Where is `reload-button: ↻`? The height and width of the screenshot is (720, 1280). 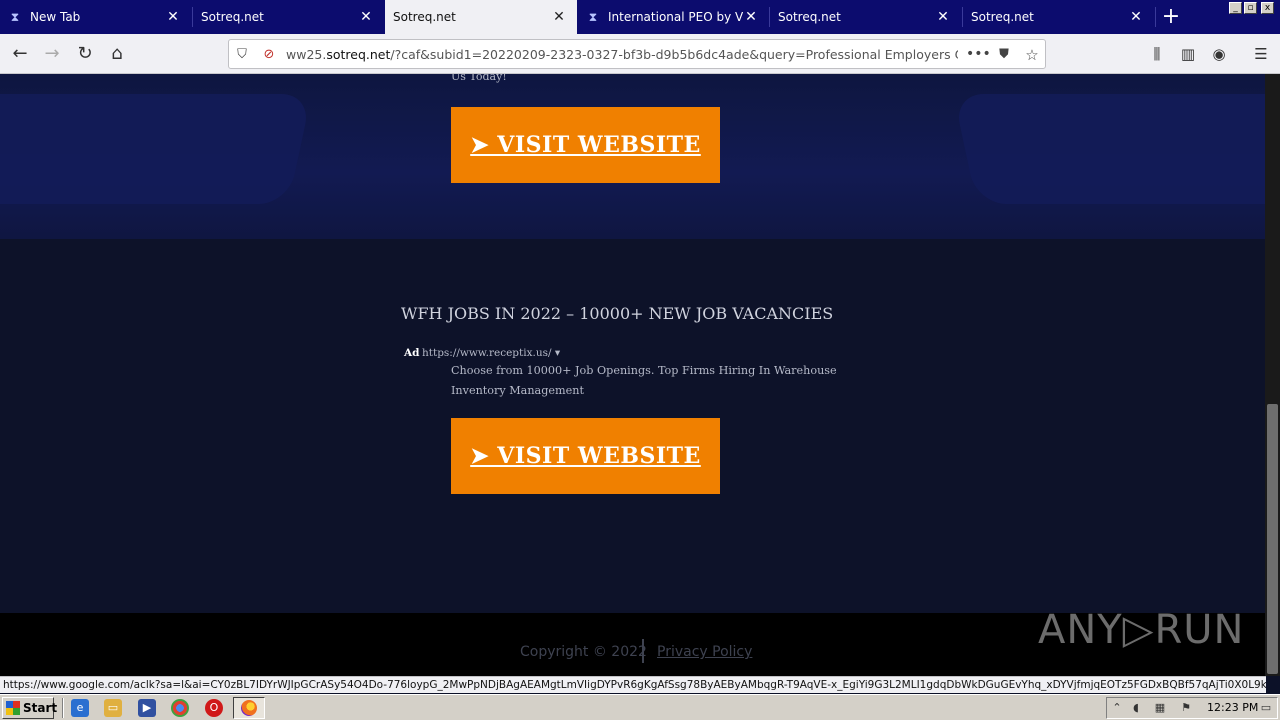
reload-button: ↻ is located at coordinates (85, 54).